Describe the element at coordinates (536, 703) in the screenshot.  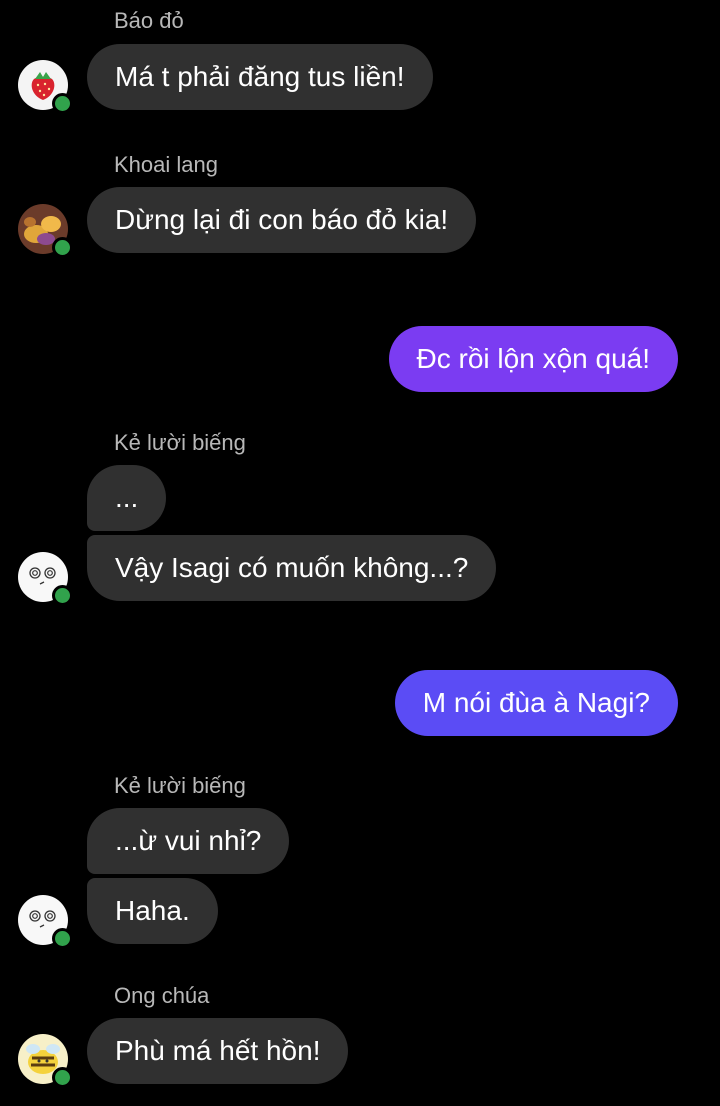
I see `outgoing-message-bubble: M nói đùa à Nagi?` at that location.